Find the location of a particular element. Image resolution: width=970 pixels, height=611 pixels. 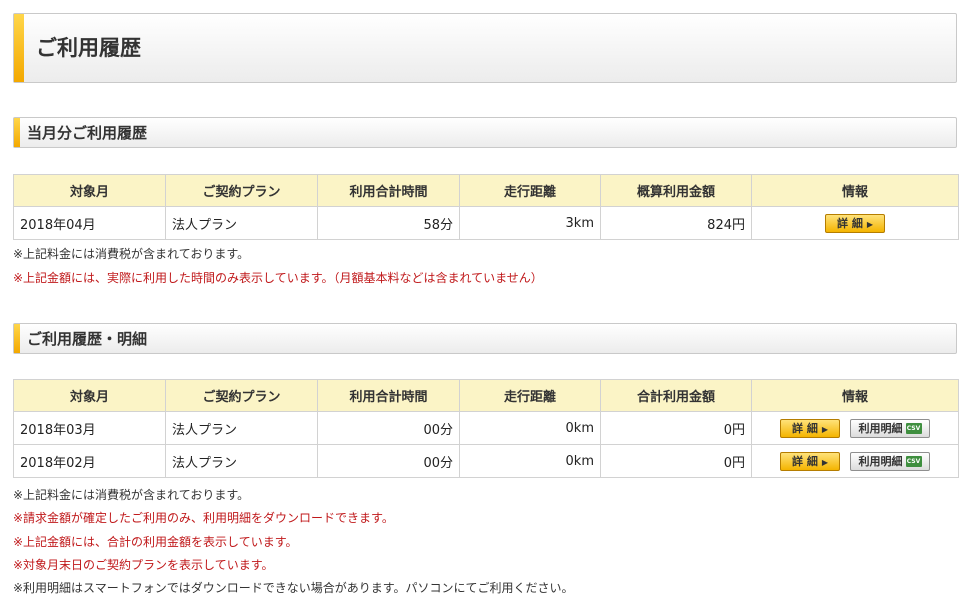

note-download-confirmed-only: ※請求金額が確定したご利用のみ、利用明細をダウンロードできます。 is located at coordinates (203, 518).